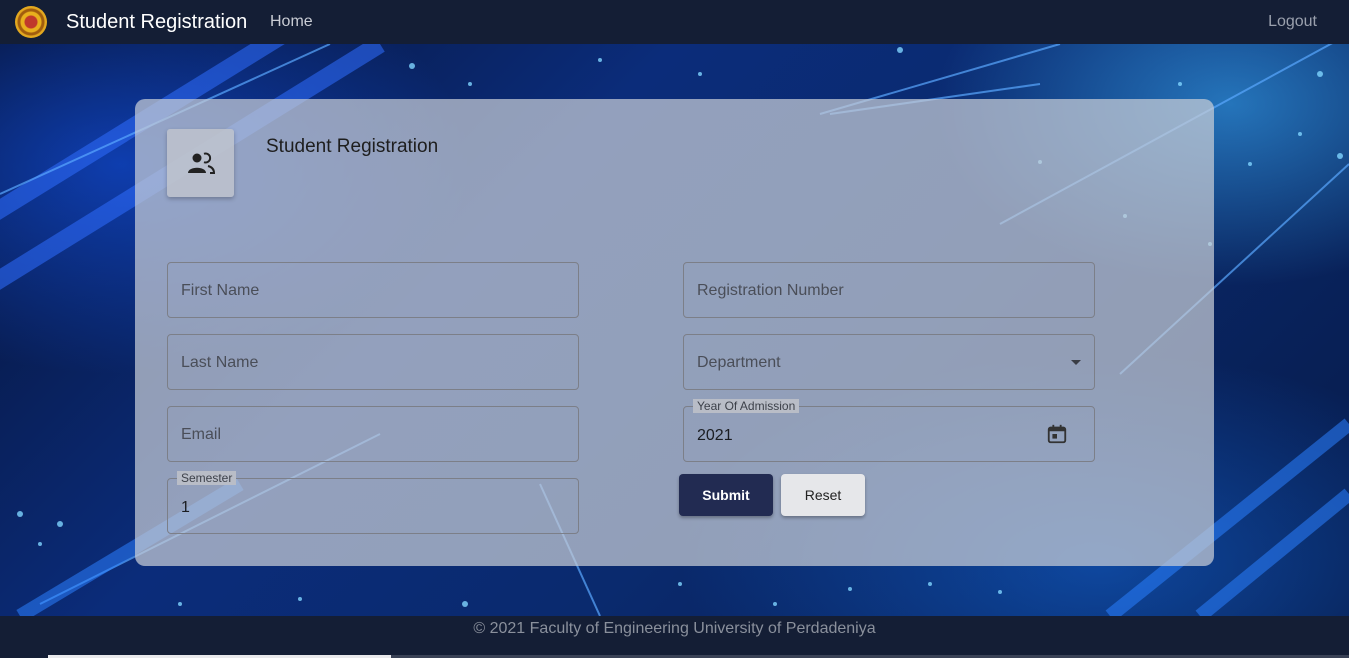  Describe the element at coordinates (373, 362) in the screenshot. I see `last-name-field: Last Name` at that location.